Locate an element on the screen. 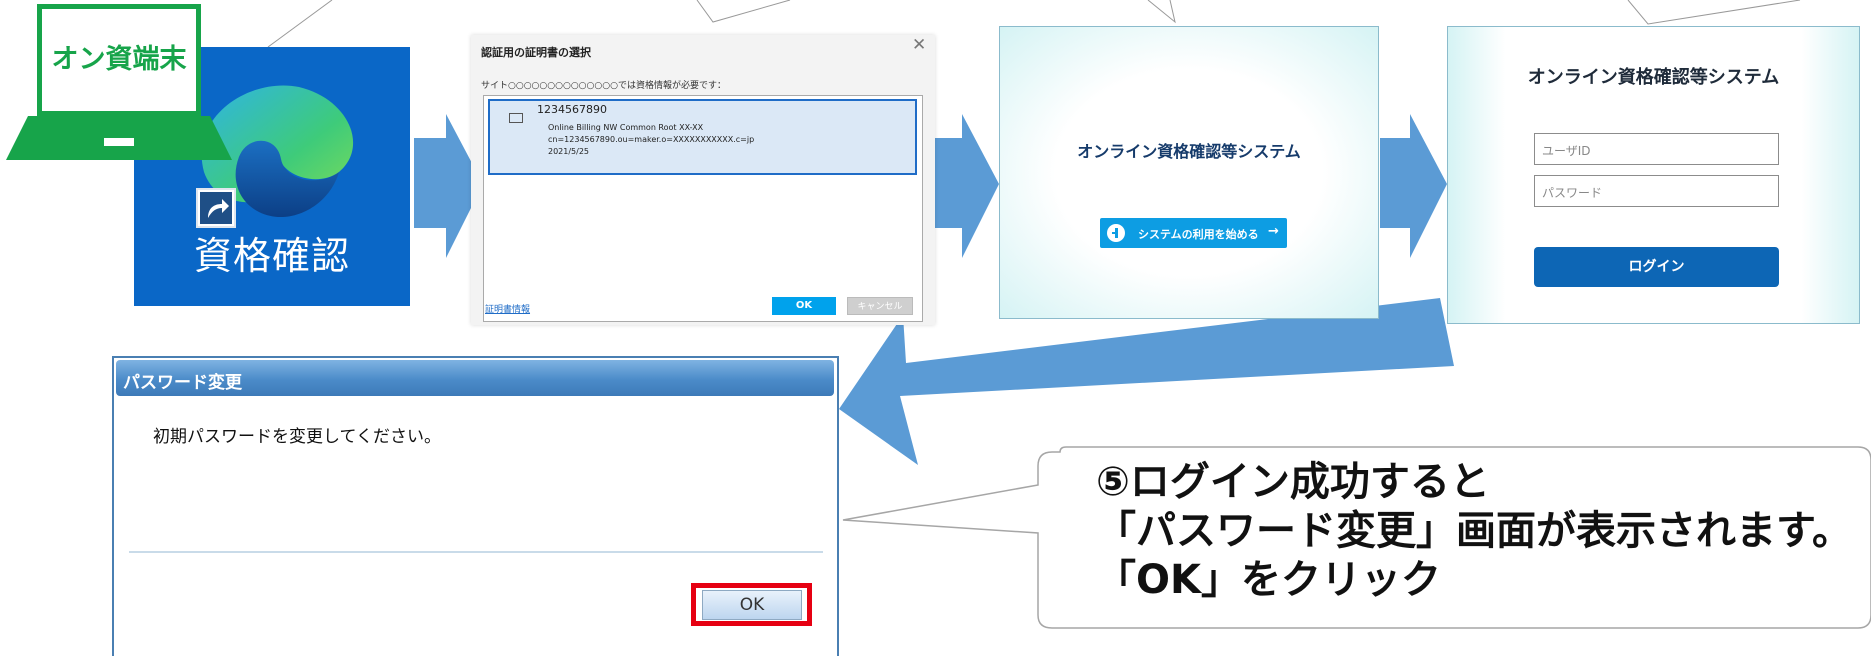 The height and width of the screenshot is (656, 1871). laptop-base-icon is located at coordinates (119, 138).